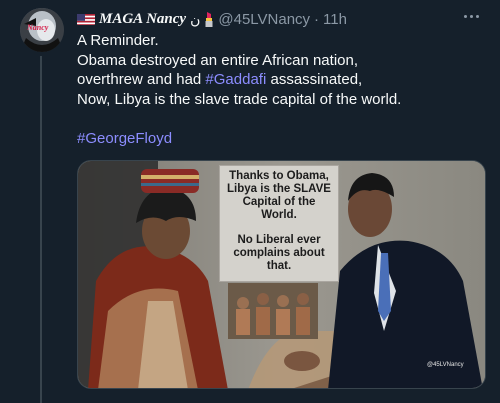  What do you see at coordinates (118, 40) in the screenshot?
I see `tweet-line-1: A Reminder.` at bounding box center [118, 40].